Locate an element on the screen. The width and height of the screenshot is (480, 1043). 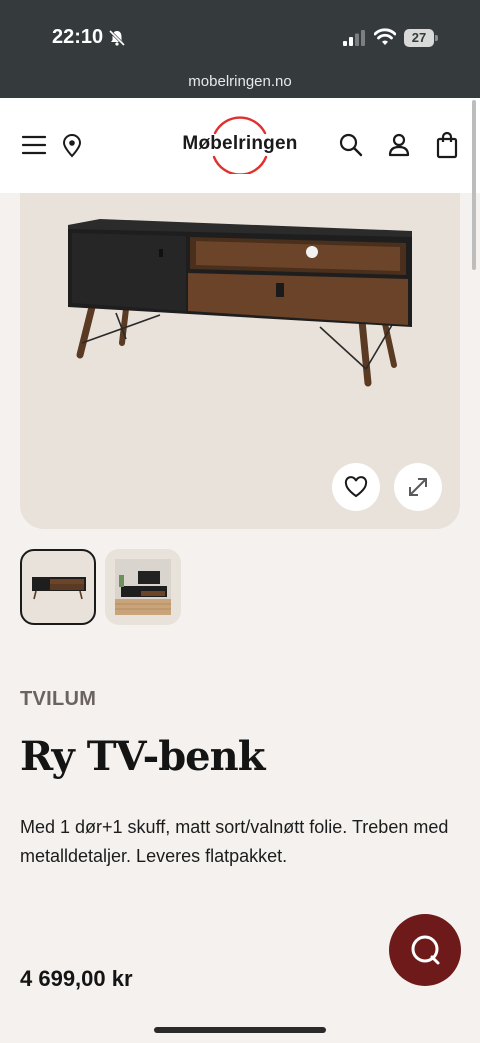
chat-button is located at coordinates (425, 950).